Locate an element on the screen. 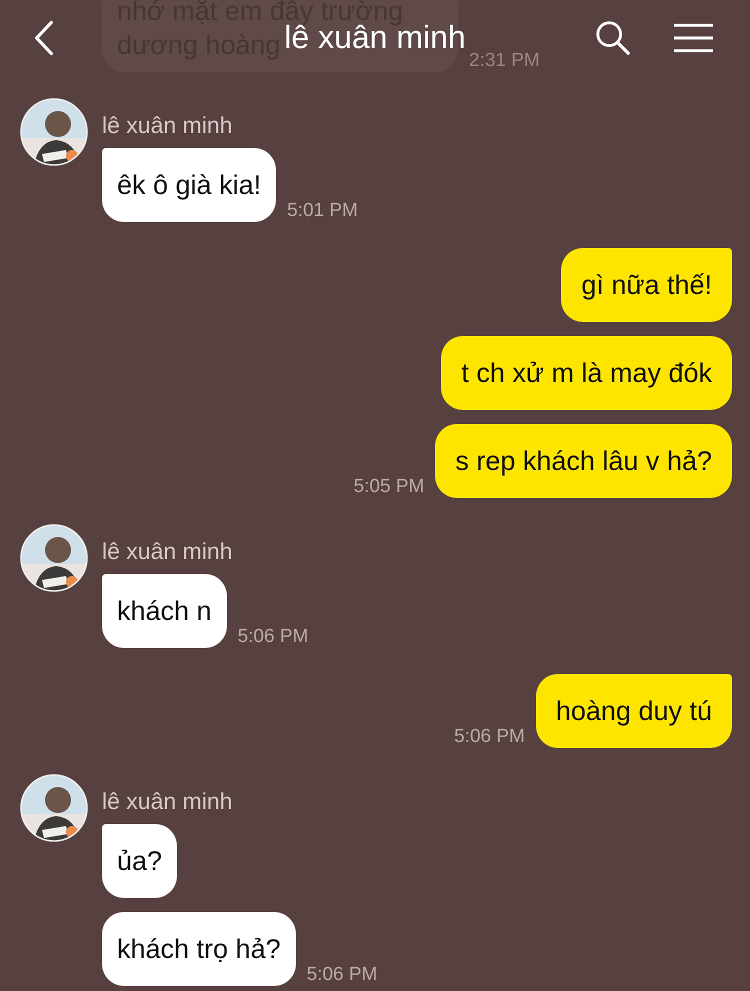 This screenshot has width=750, height=991. message-time: 5:05 PM is located at coordinates (389, 487).